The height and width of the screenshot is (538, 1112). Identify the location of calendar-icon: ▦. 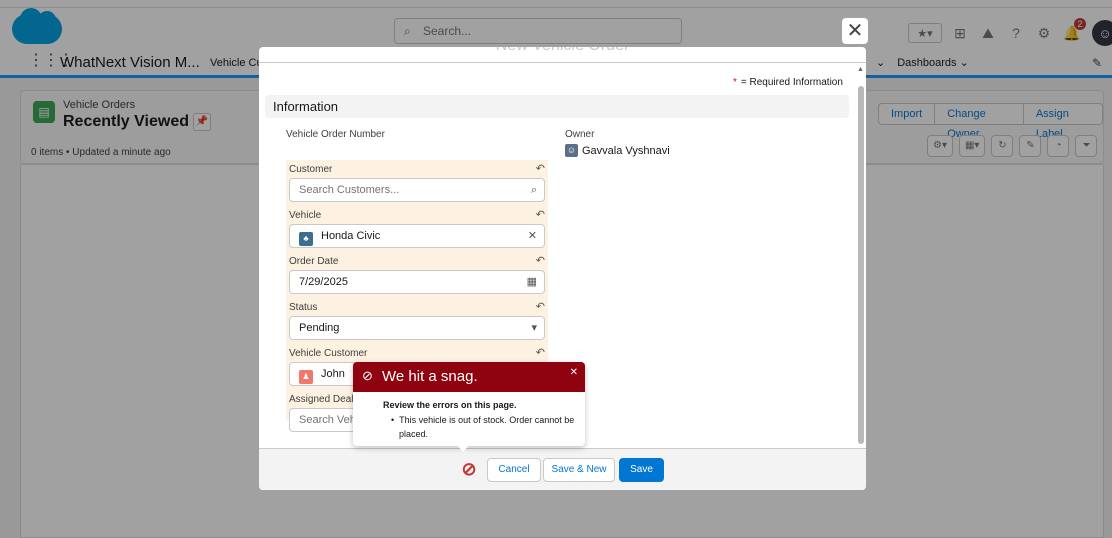
(532, 282).